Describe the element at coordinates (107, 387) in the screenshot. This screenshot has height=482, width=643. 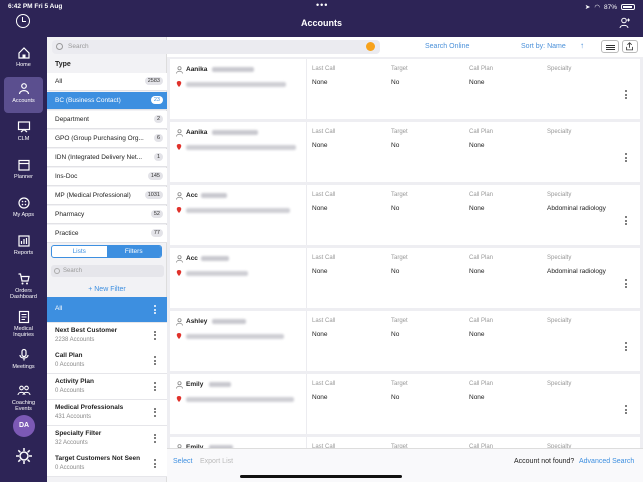
I see `filter-row: Activity Plan 0 Accounts` at that location.